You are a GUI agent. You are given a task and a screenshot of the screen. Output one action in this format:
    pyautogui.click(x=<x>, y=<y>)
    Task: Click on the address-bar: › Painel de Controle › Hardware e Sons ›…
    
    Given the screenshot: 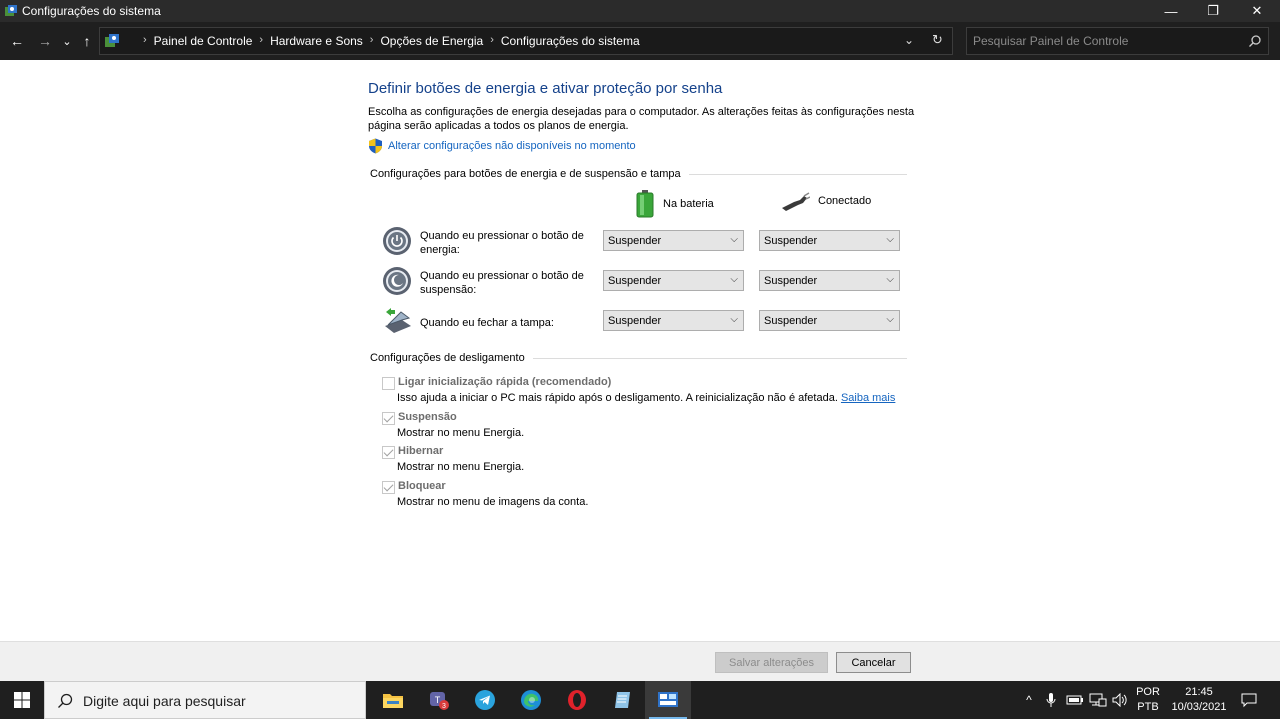 What is the action you would take?
    pyautogui.click(x=526, y=41)
    